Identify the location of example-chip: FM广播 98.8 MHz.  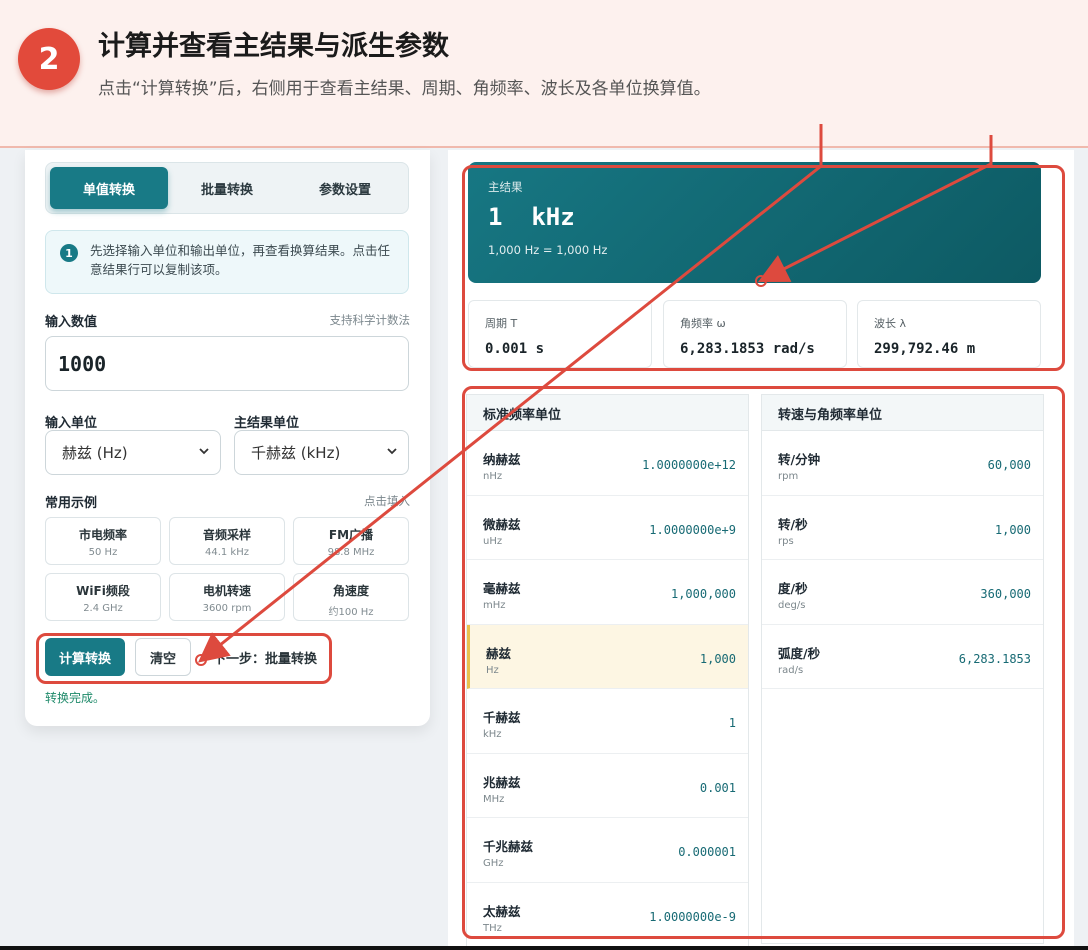
(351, 541).